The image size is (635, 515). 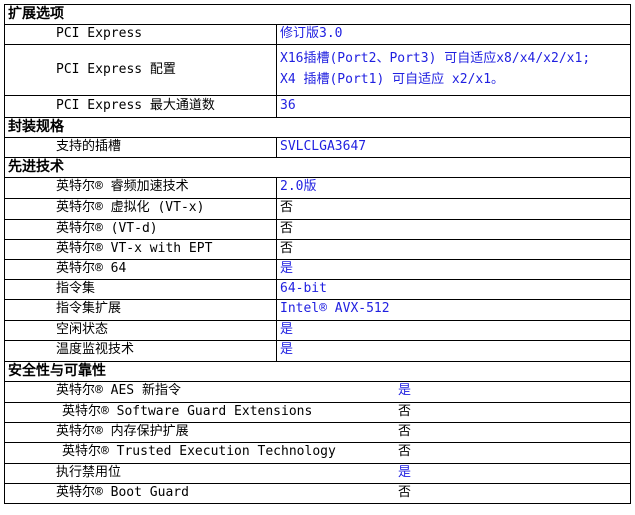 What do you see at coordinates (36, 14) in the screenshot?
I see `section-expansion: 扩展选项` at bounding box center [36, 14].